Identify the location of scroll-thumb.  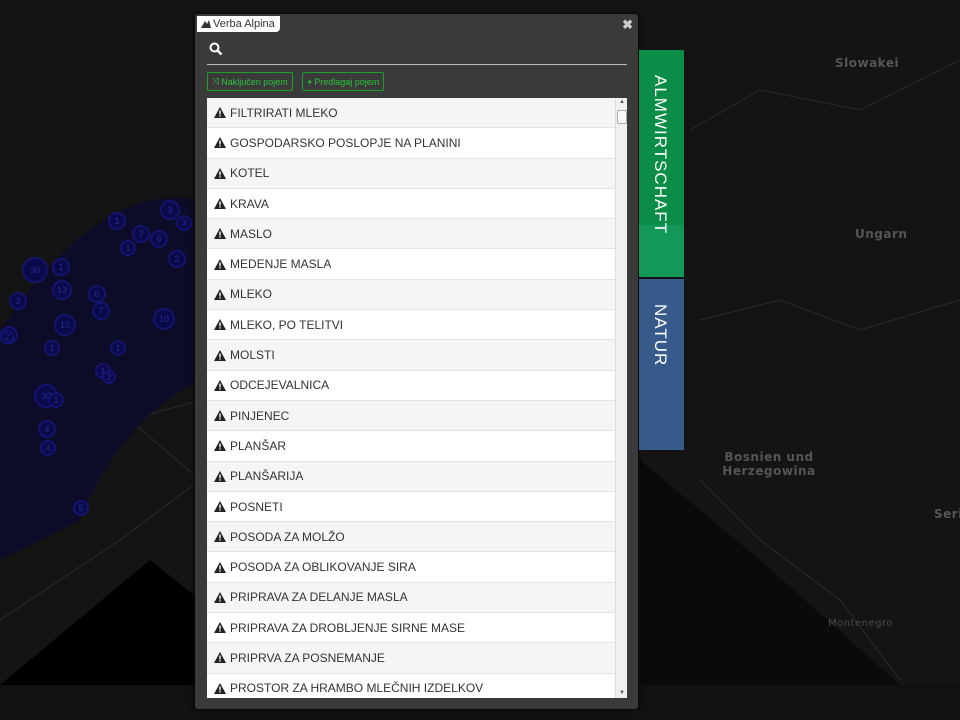
(622, 117).